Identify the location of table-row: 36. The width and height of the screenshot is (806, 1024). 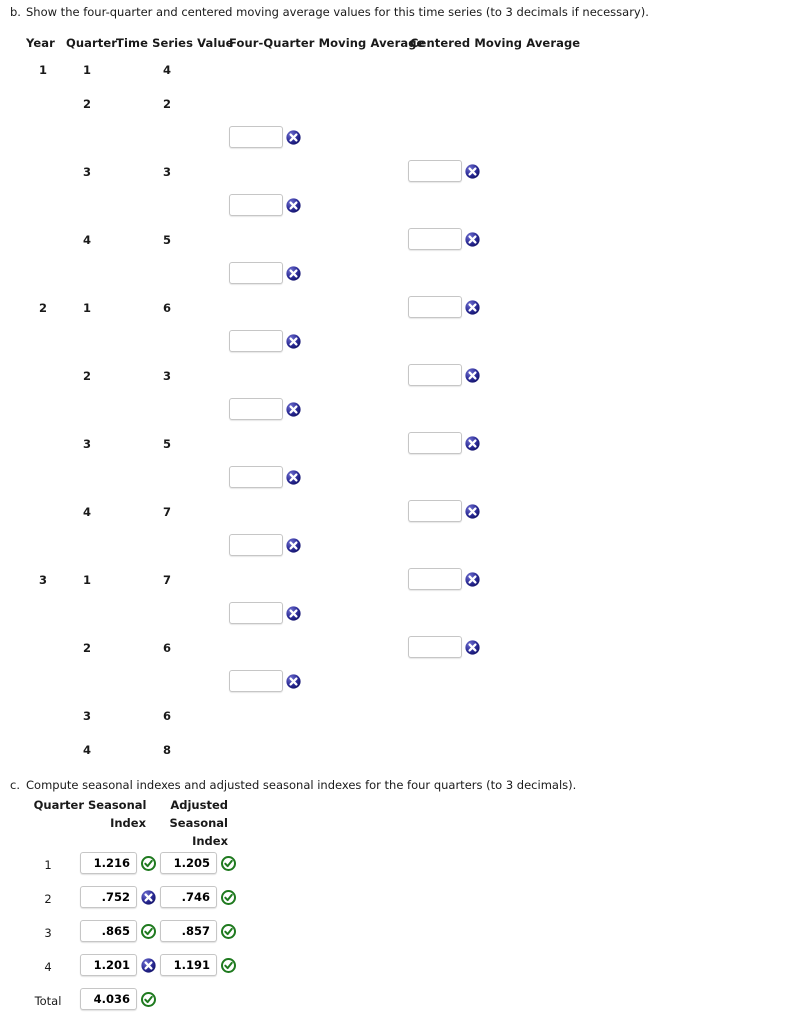
(300, 719).